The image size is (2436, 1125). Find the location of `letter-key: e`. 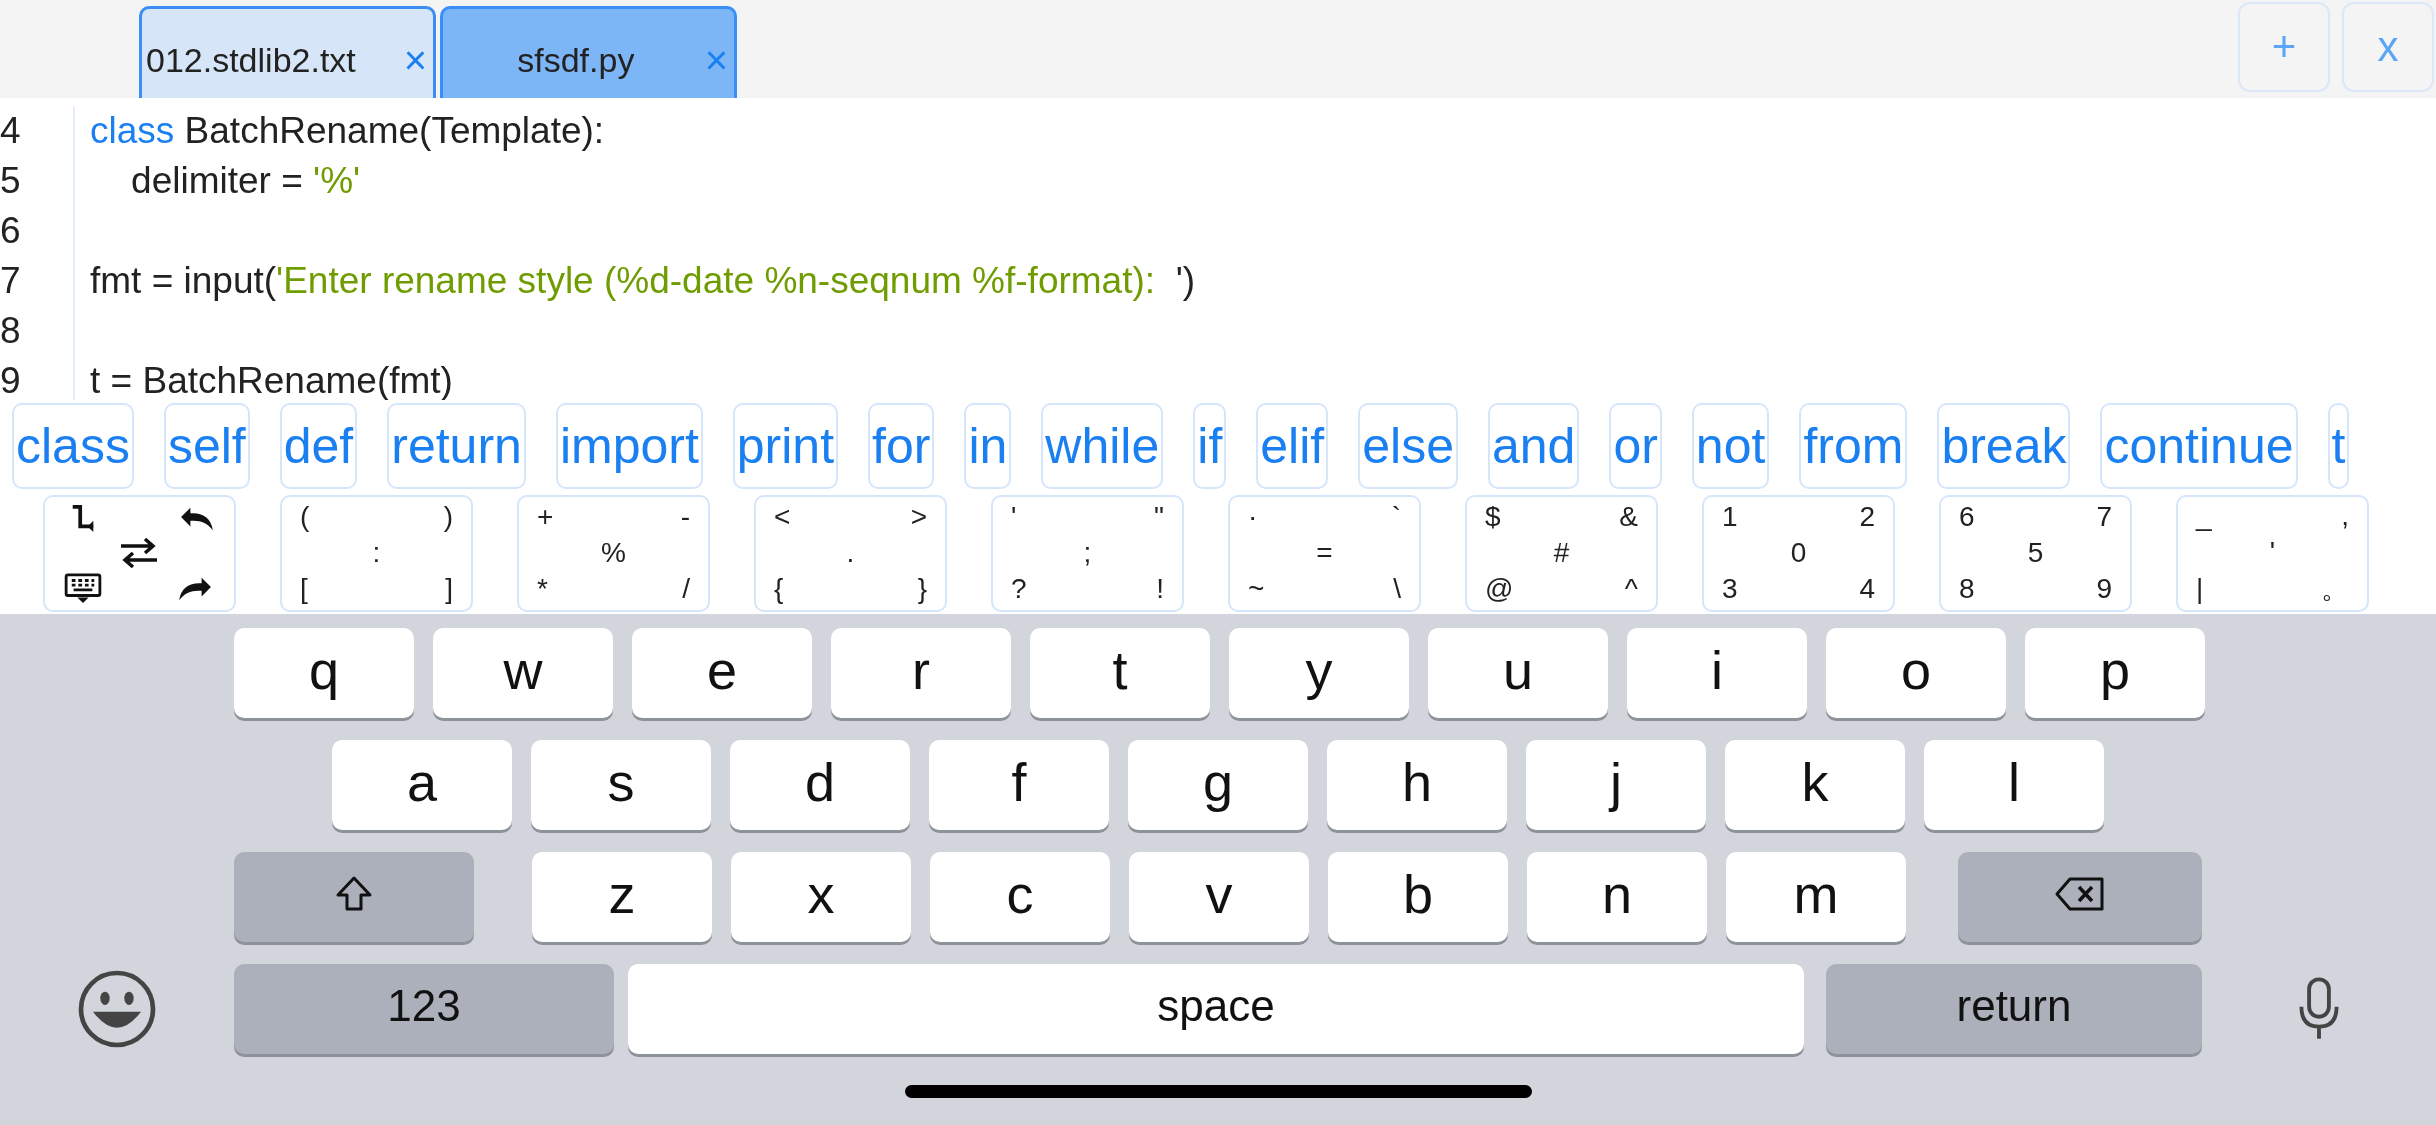

letter-key: e is located at coordinates (722, 673).